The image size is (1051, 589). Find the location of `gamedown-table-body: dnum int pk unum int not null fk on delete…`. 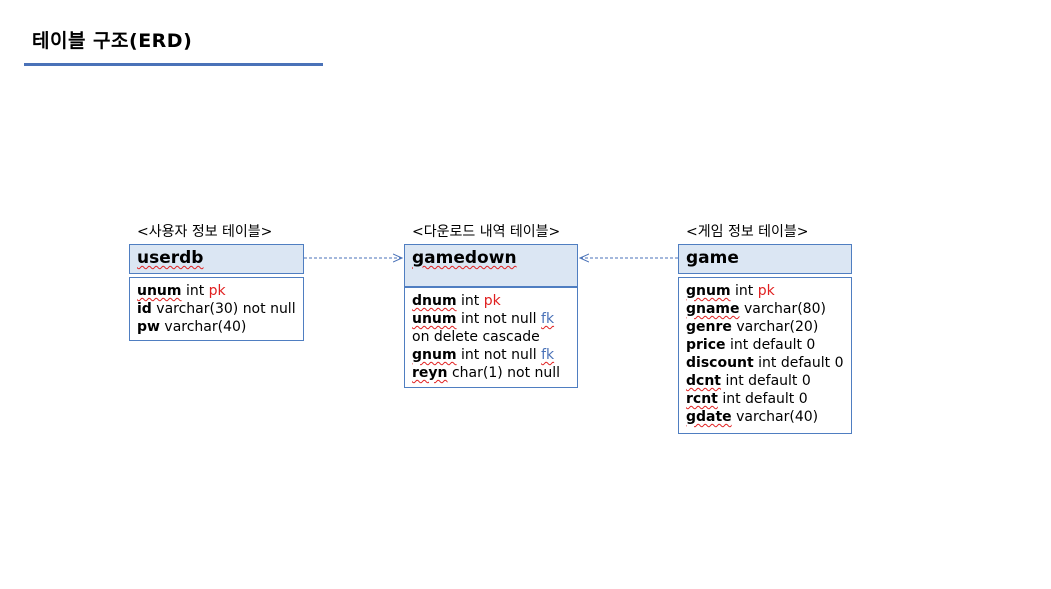

gamedown-table-body: dnum int pk unum int not null fk on delete… is located at coordinates (491, 337).